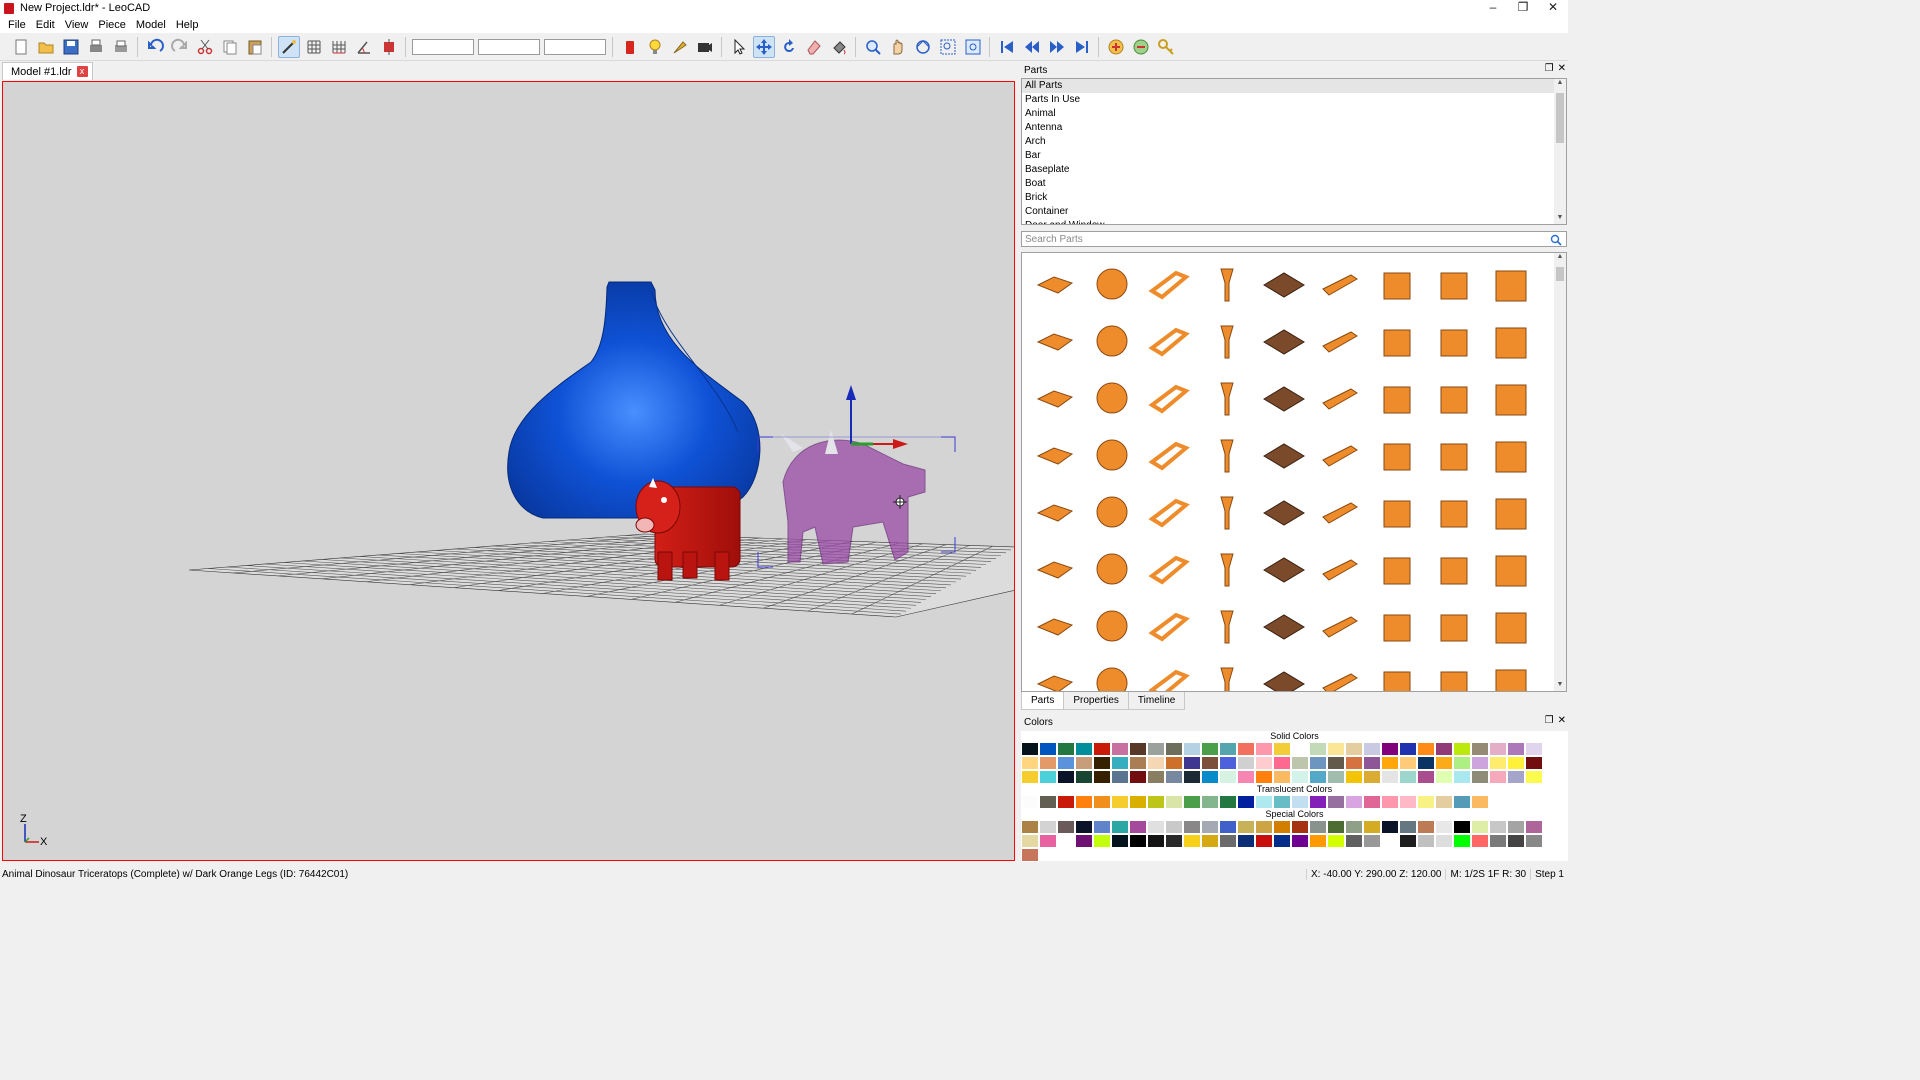  I want to click on zoom-button, so click(873, 47).